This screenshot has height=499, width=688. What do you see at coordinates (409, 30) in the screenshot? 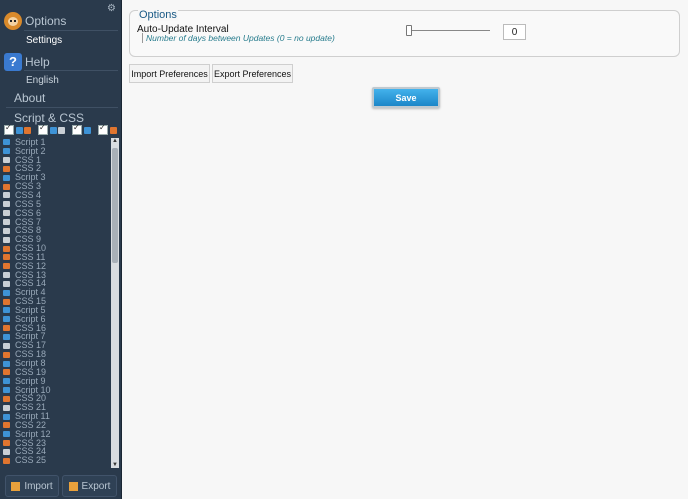
I see `slider-handle` at bounding box center [409, 30].